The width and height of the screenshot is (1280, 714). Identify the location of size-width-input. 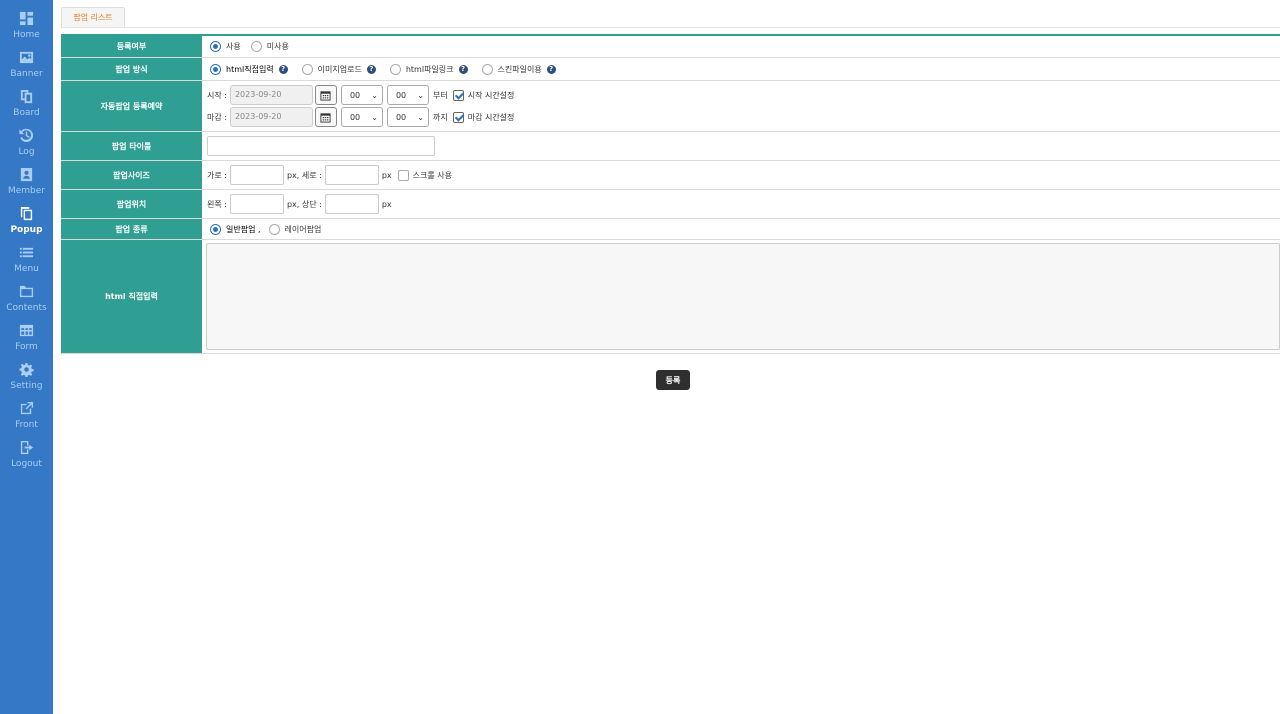
(256, 175).